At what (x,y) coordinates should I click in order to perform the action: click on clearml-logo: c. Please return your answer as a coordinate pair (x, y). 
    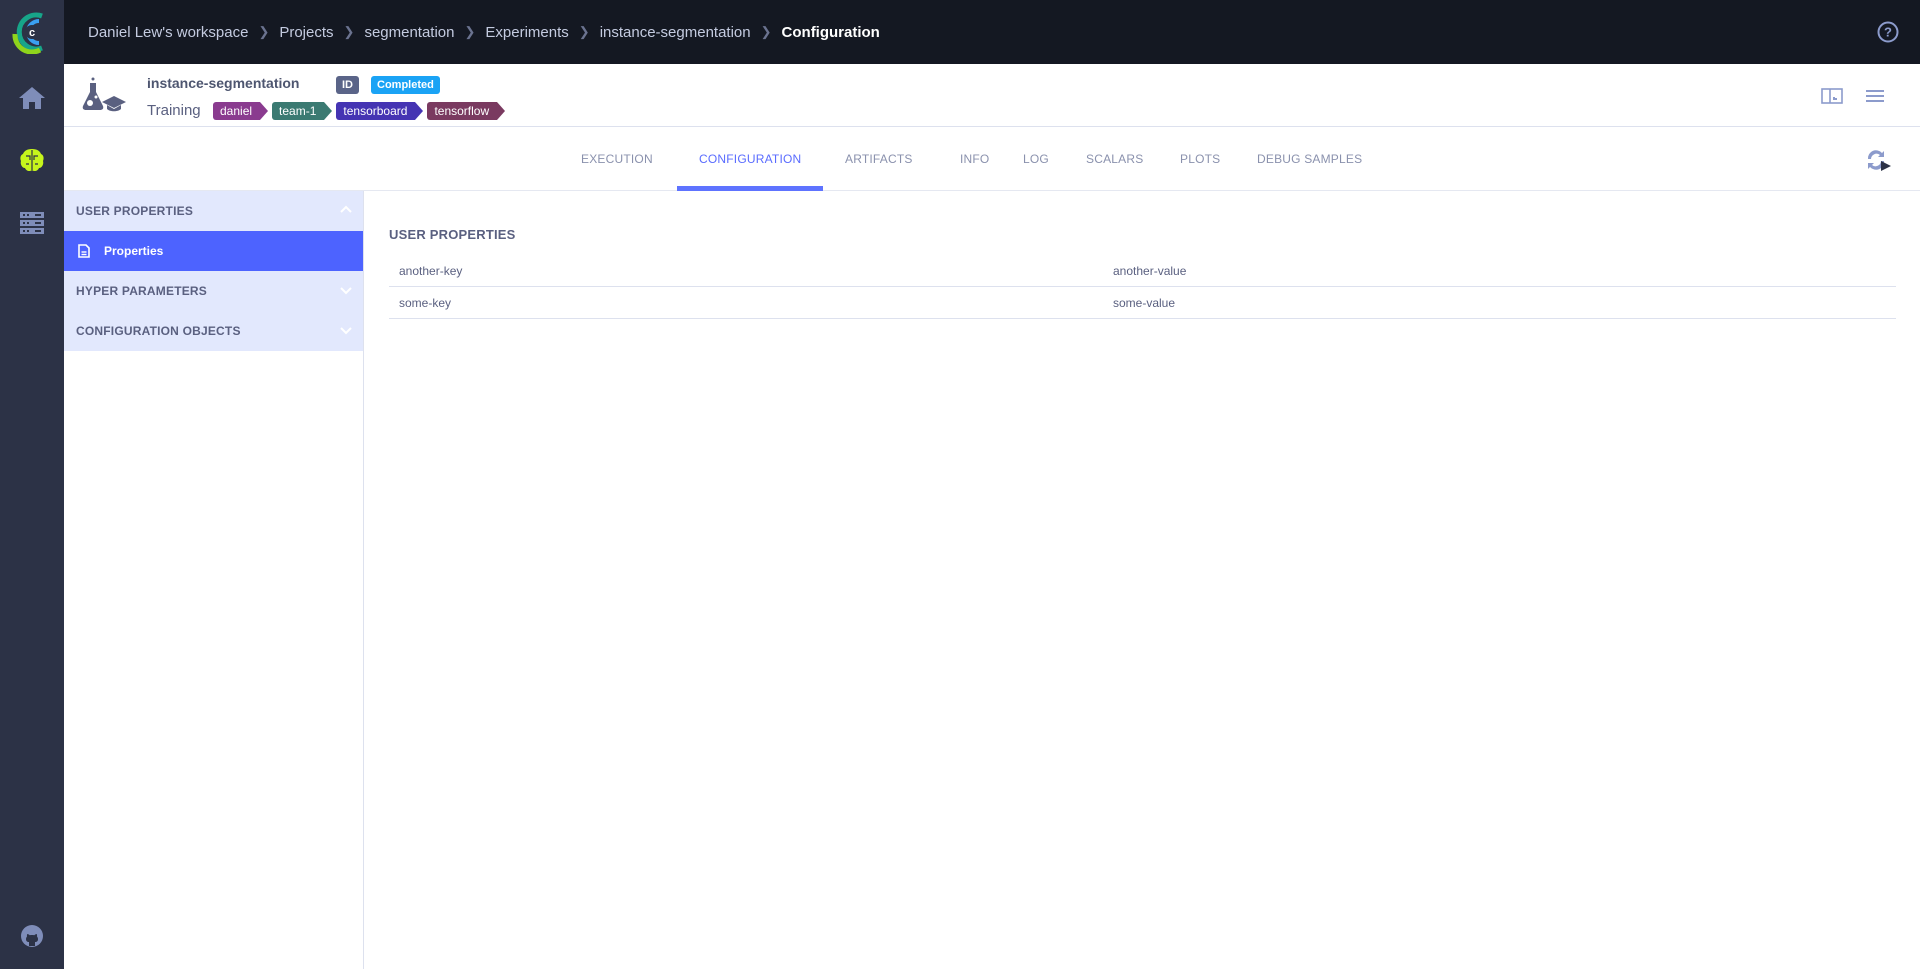
    Looking at the image, I should click on (32, 32).